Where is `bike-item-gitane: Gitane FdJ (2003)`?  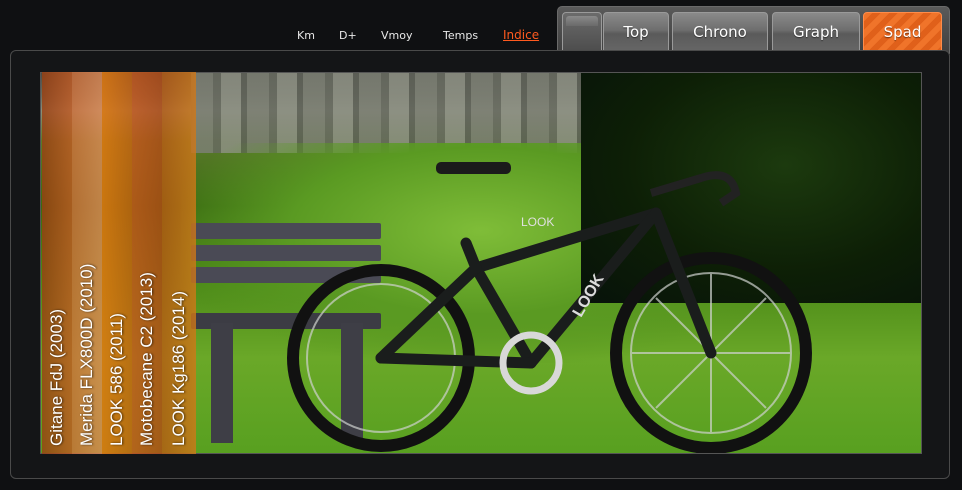 bike-item-gitane: Gitane FdJ (2003) is located at coordinates (57, 263).